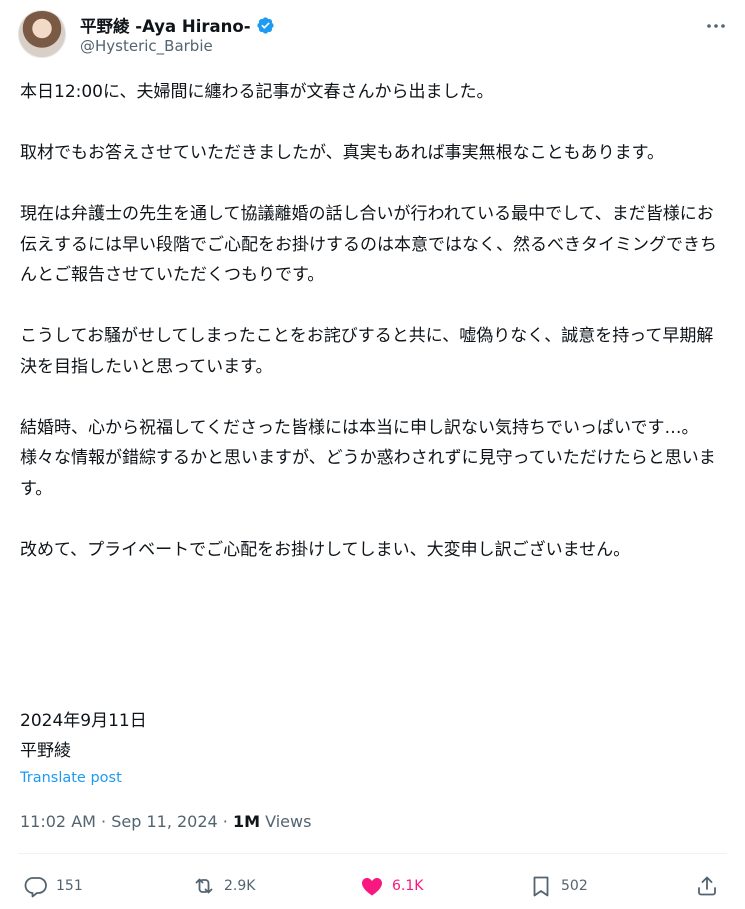 The height and width of the screenshot is (909, 745). I want to click on share-icon, so click(707, 886).